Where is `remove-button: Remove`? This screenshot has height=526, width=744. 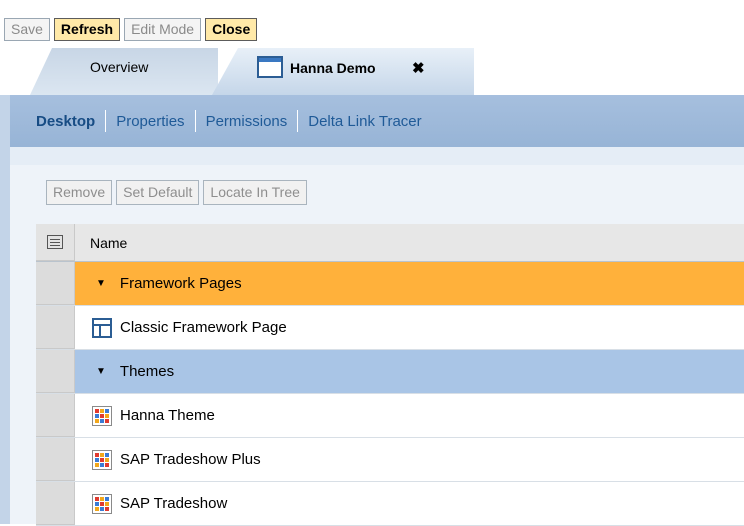 remove-button: Remove is located at coordinates (79, 192).